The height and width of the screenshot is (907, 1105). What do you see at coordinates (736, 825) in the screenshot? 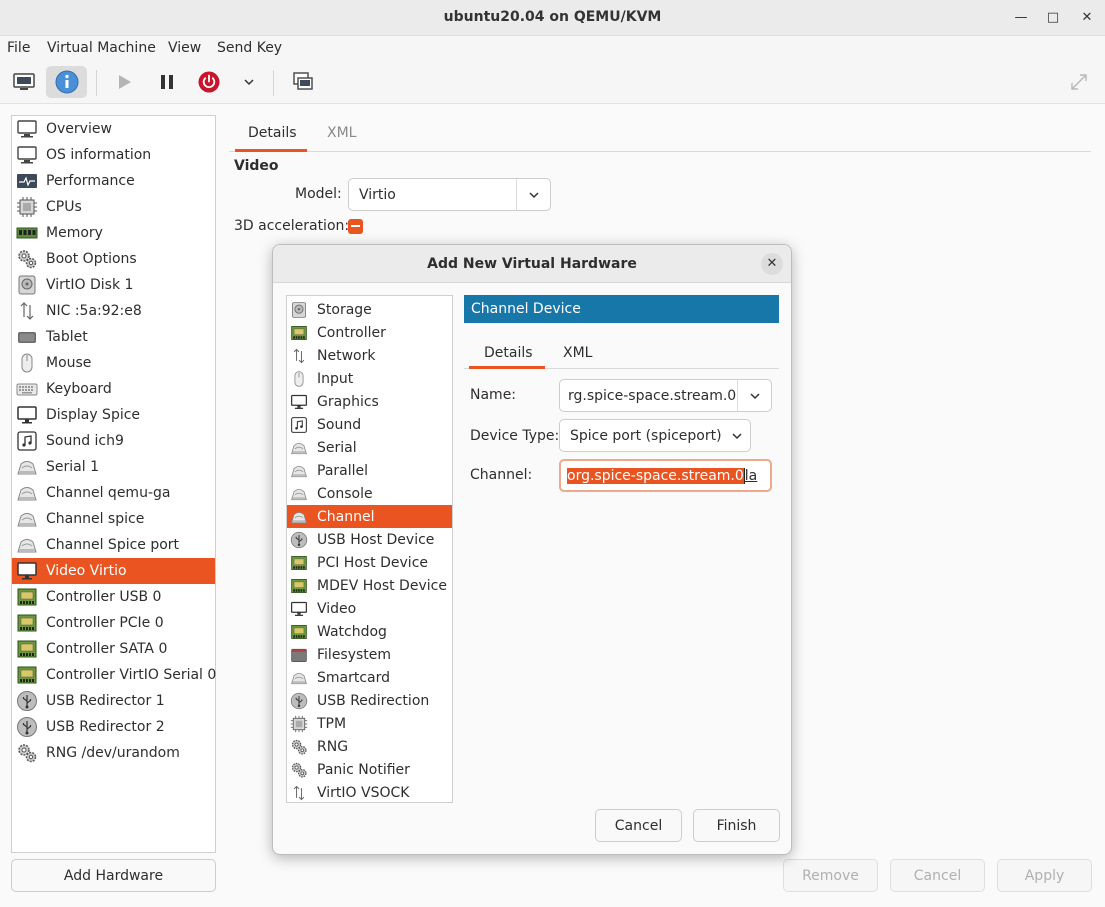
I see `finish-button: Finish` at bounding box center [736, 825].